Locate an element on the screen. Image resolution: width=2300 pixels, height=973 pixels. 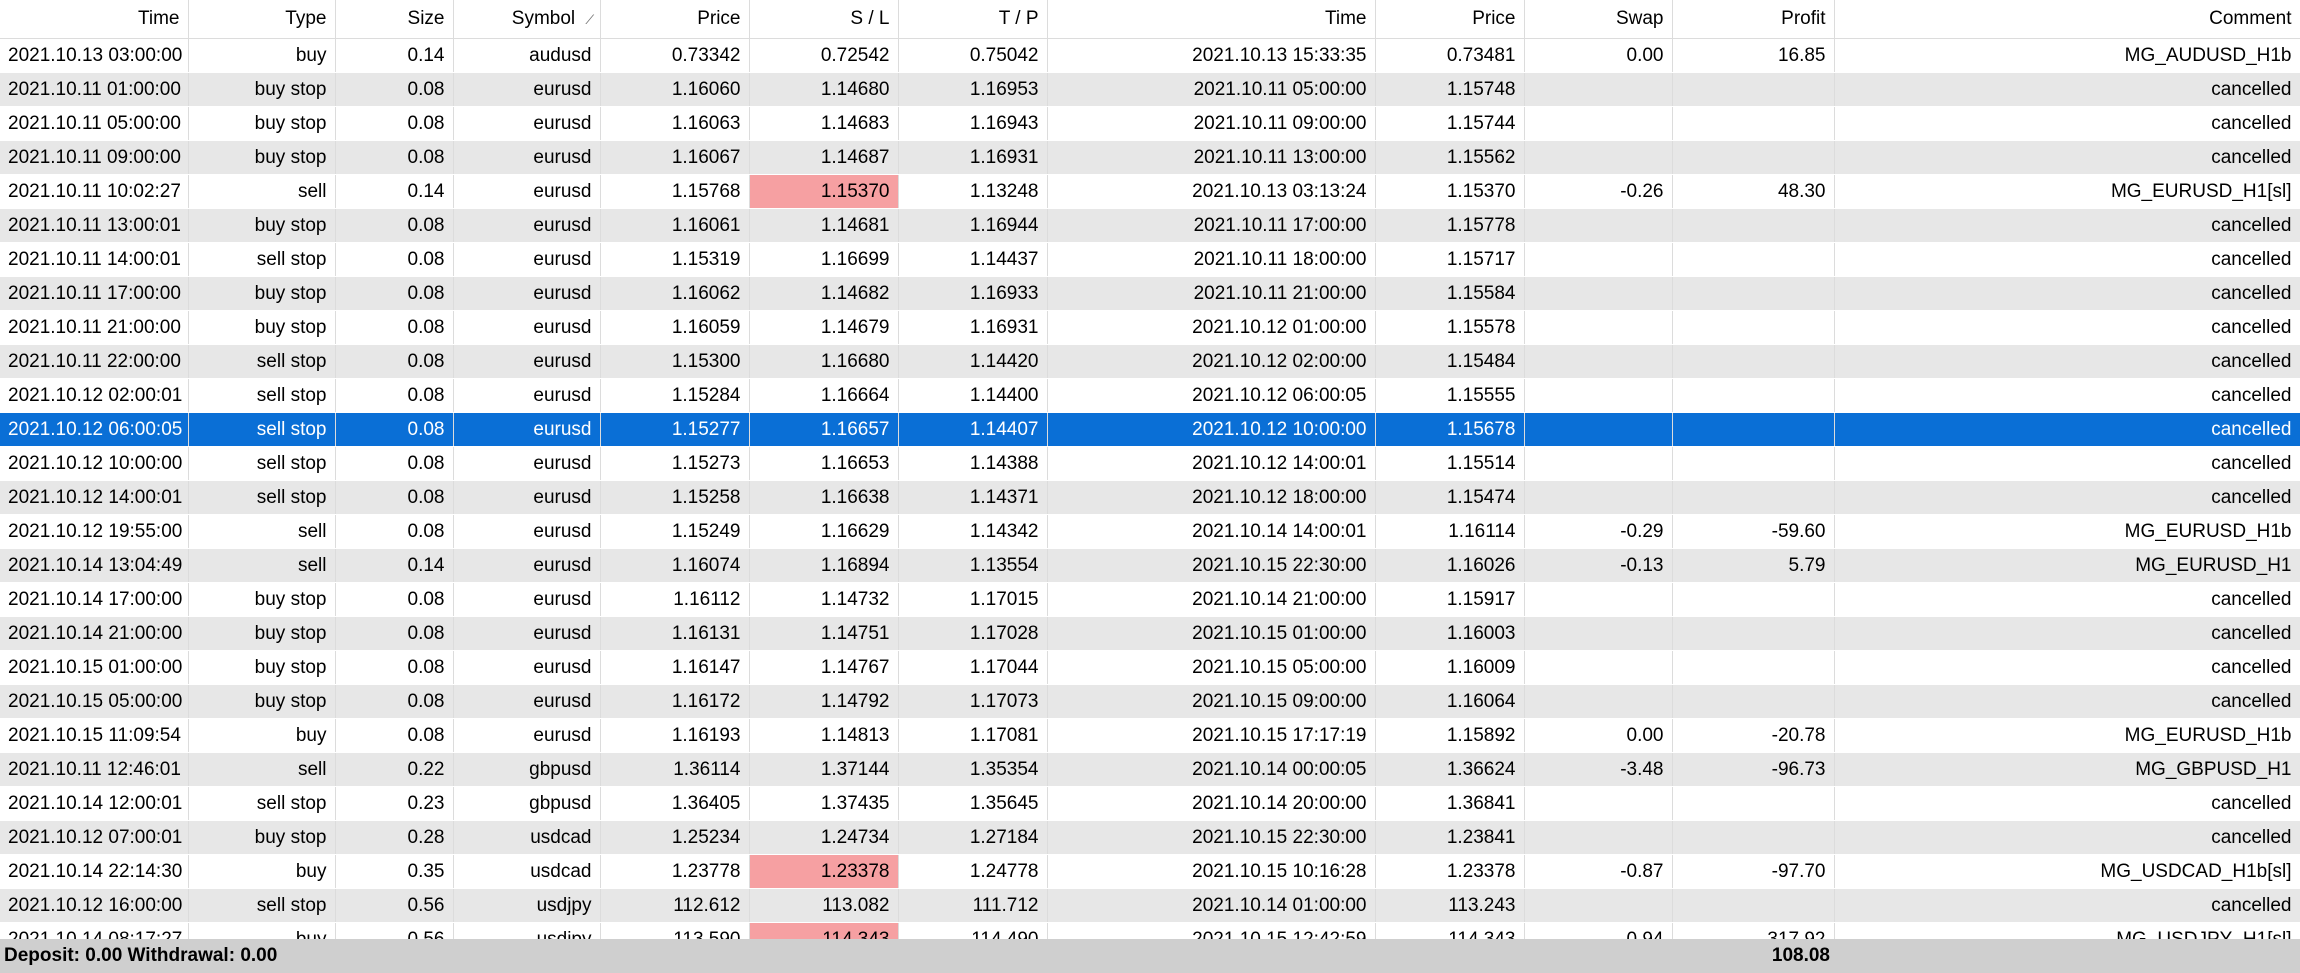
col-header-type: Type is located at coordinates (262, 19).